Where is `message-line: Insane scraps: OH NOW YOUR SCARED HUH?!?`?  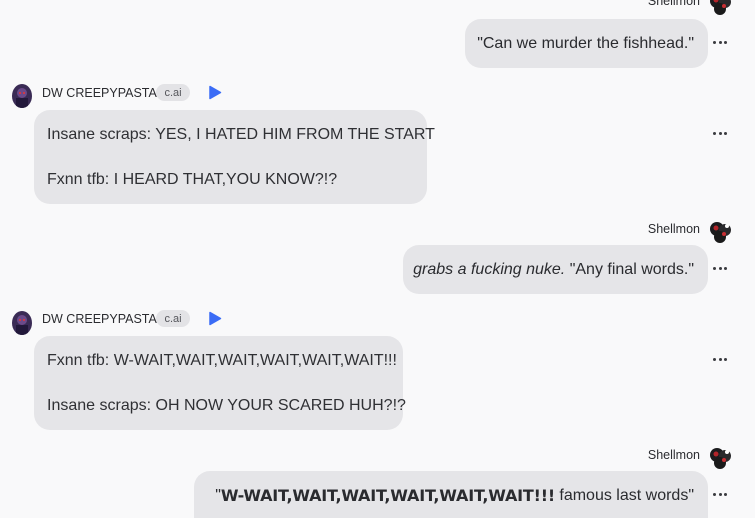 message-line: Insane scraps: OH NOW YOUR SCARED HUH?!? is located at coordinates (226, 405).